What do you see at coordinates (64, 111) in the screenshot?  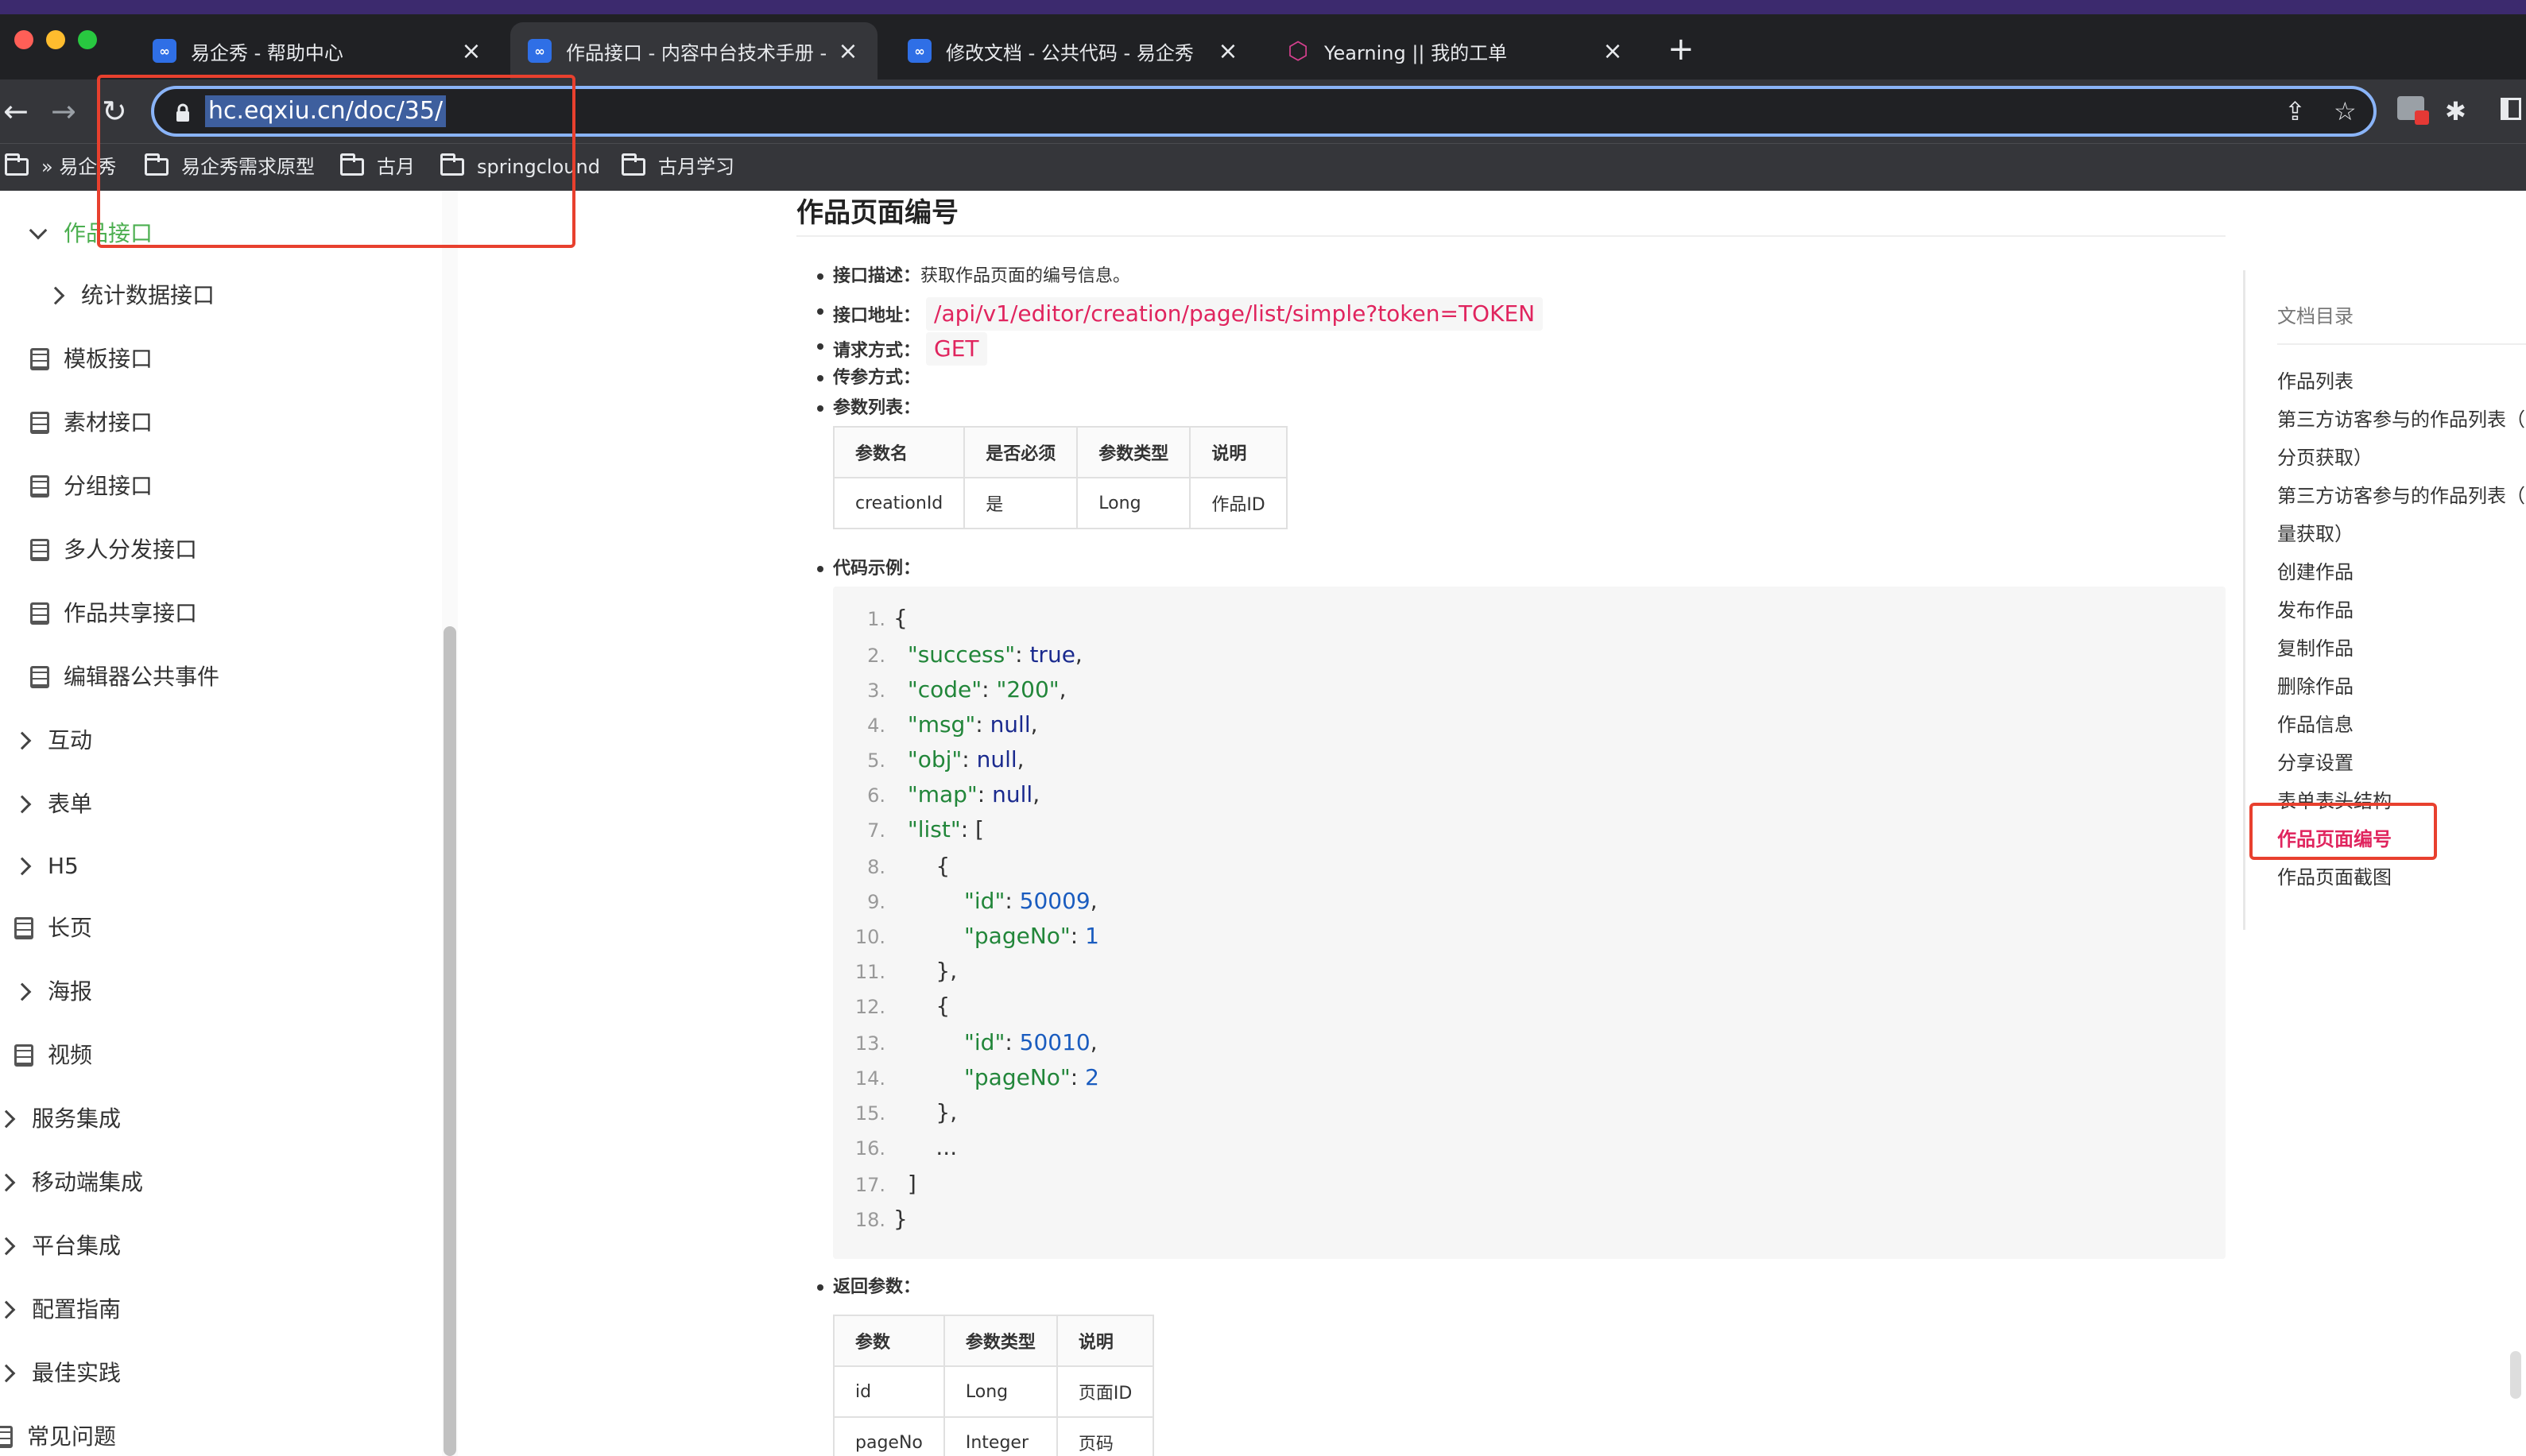 I see `forward-arrow-icon: →` at bounding box center [64, 111].